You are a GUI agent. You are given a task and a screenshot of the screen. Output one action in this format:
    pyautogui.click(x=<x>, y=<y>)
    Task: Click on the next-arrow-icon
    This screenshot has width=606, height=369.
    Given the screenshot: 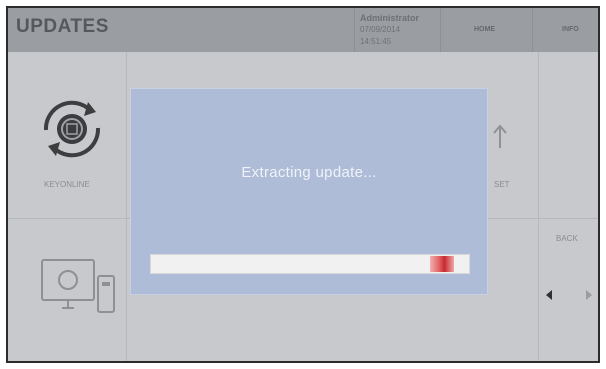 What is the action you would take?
    pyautogui.click(x=589, y=295)
    